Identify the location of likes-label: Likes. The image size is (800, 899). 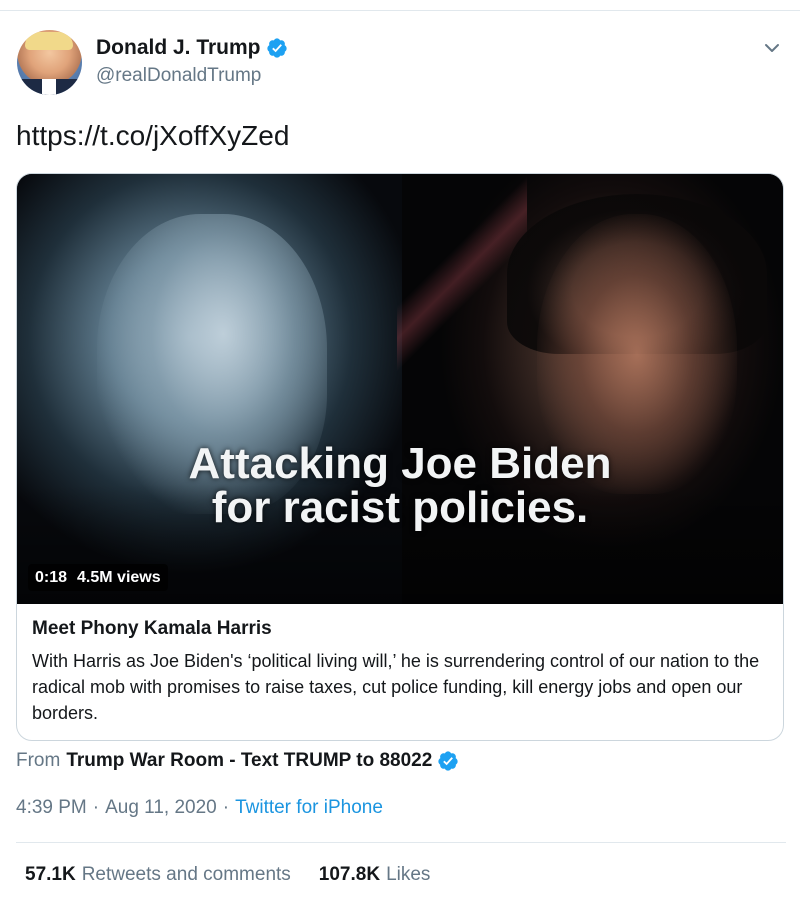
(408, 874).